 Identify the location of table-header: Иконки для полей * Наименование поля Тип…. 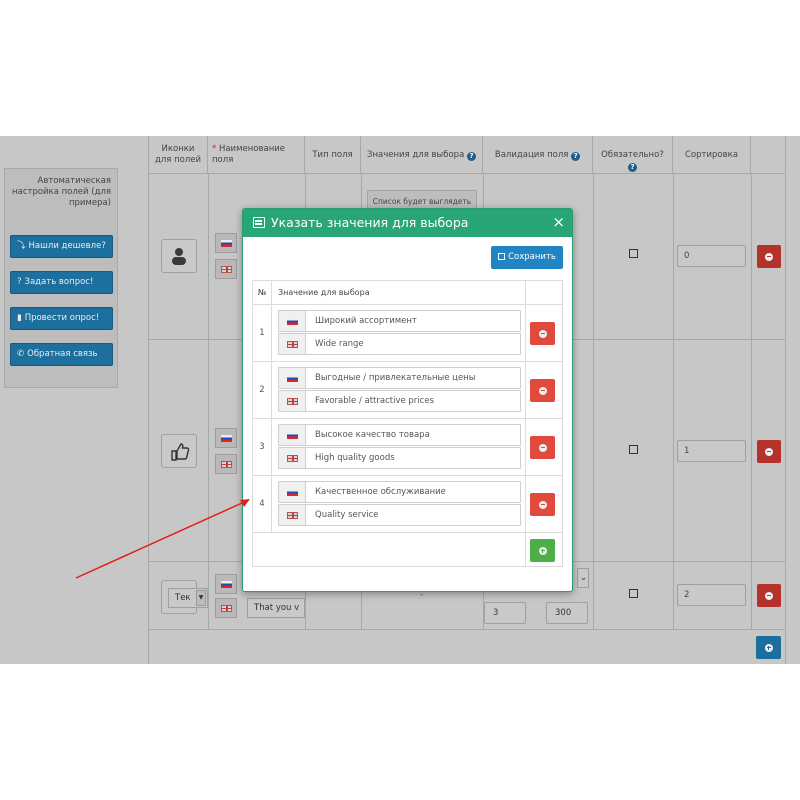
(467, 155).